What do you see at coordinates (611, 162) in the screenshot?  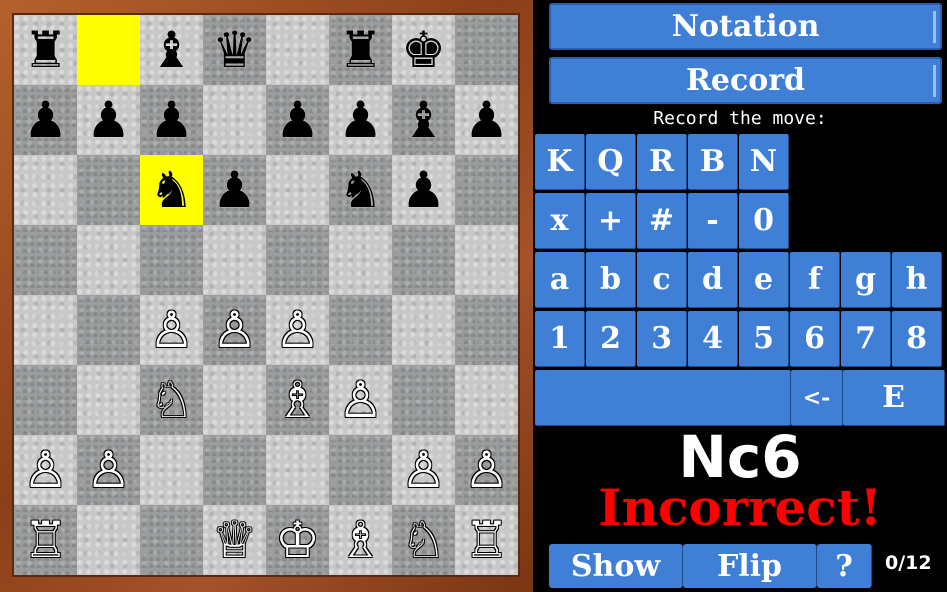 I see `key-row1-1: Q` at bounding box center [611, 162].